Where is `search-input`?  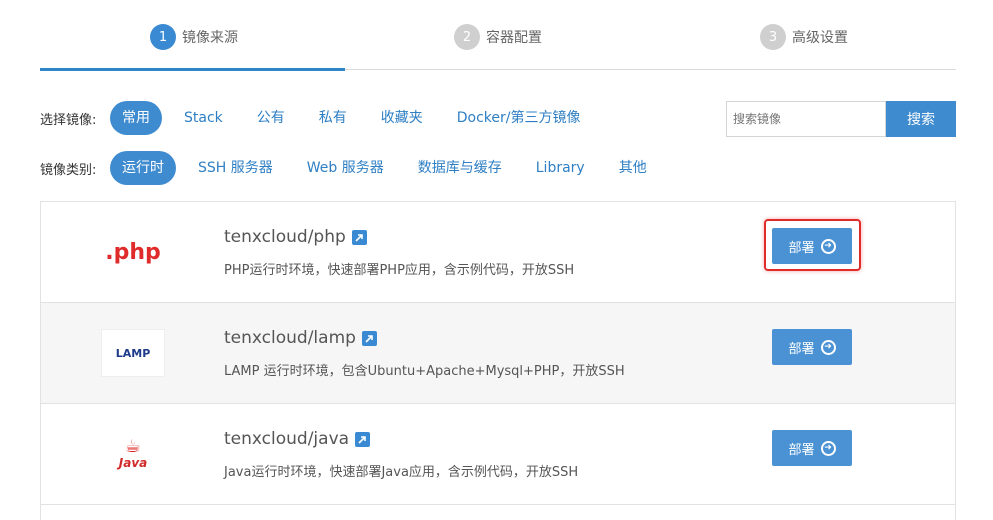 search-input is located at coordinates (806, 119).